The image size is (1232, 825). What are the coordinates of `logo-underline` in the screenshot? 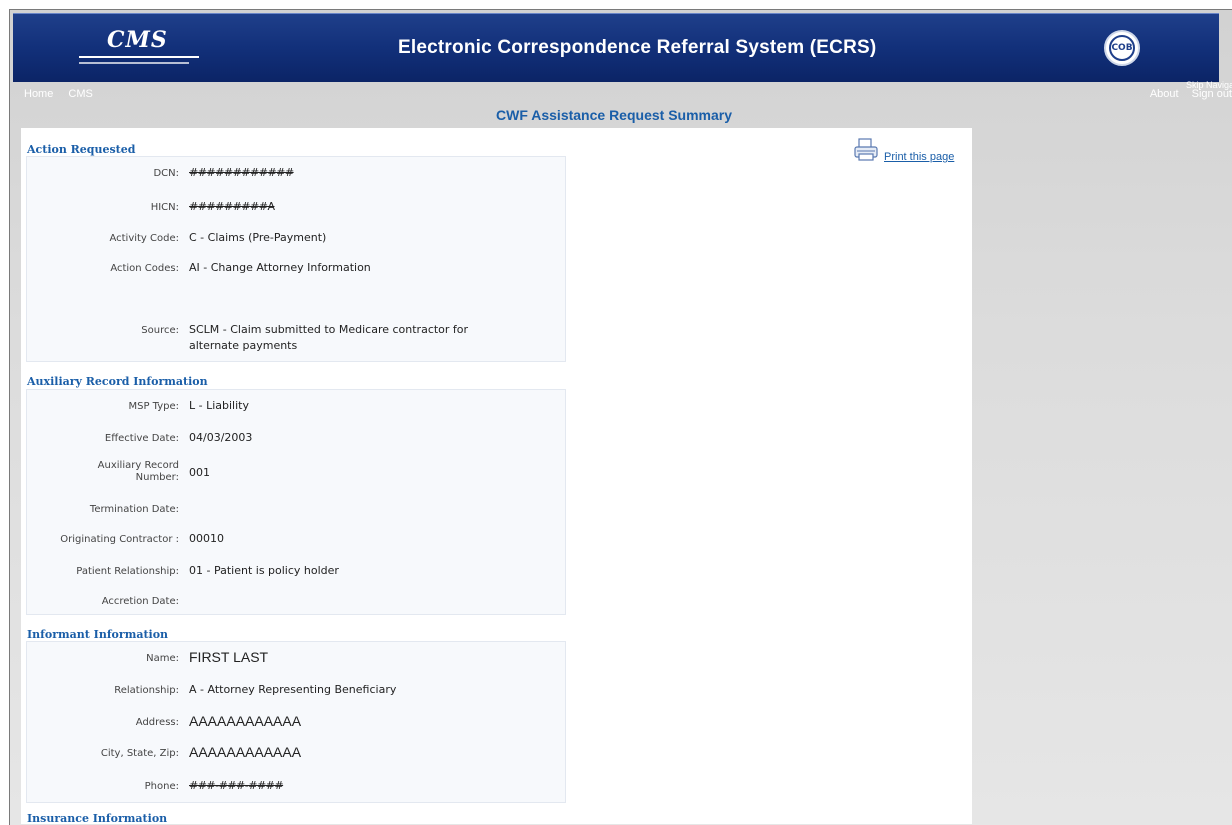 It's located at (139, 57).